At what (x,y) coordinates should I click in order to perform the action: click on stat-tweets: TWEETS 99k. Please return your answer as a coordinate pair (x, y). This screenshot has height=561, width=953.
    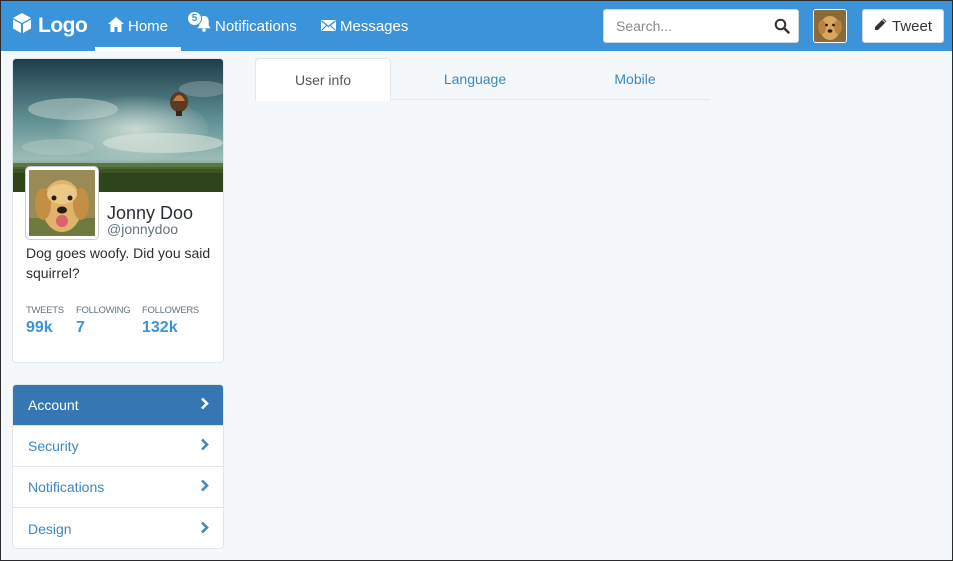
    Looking at the image, I should click on (45, 321).